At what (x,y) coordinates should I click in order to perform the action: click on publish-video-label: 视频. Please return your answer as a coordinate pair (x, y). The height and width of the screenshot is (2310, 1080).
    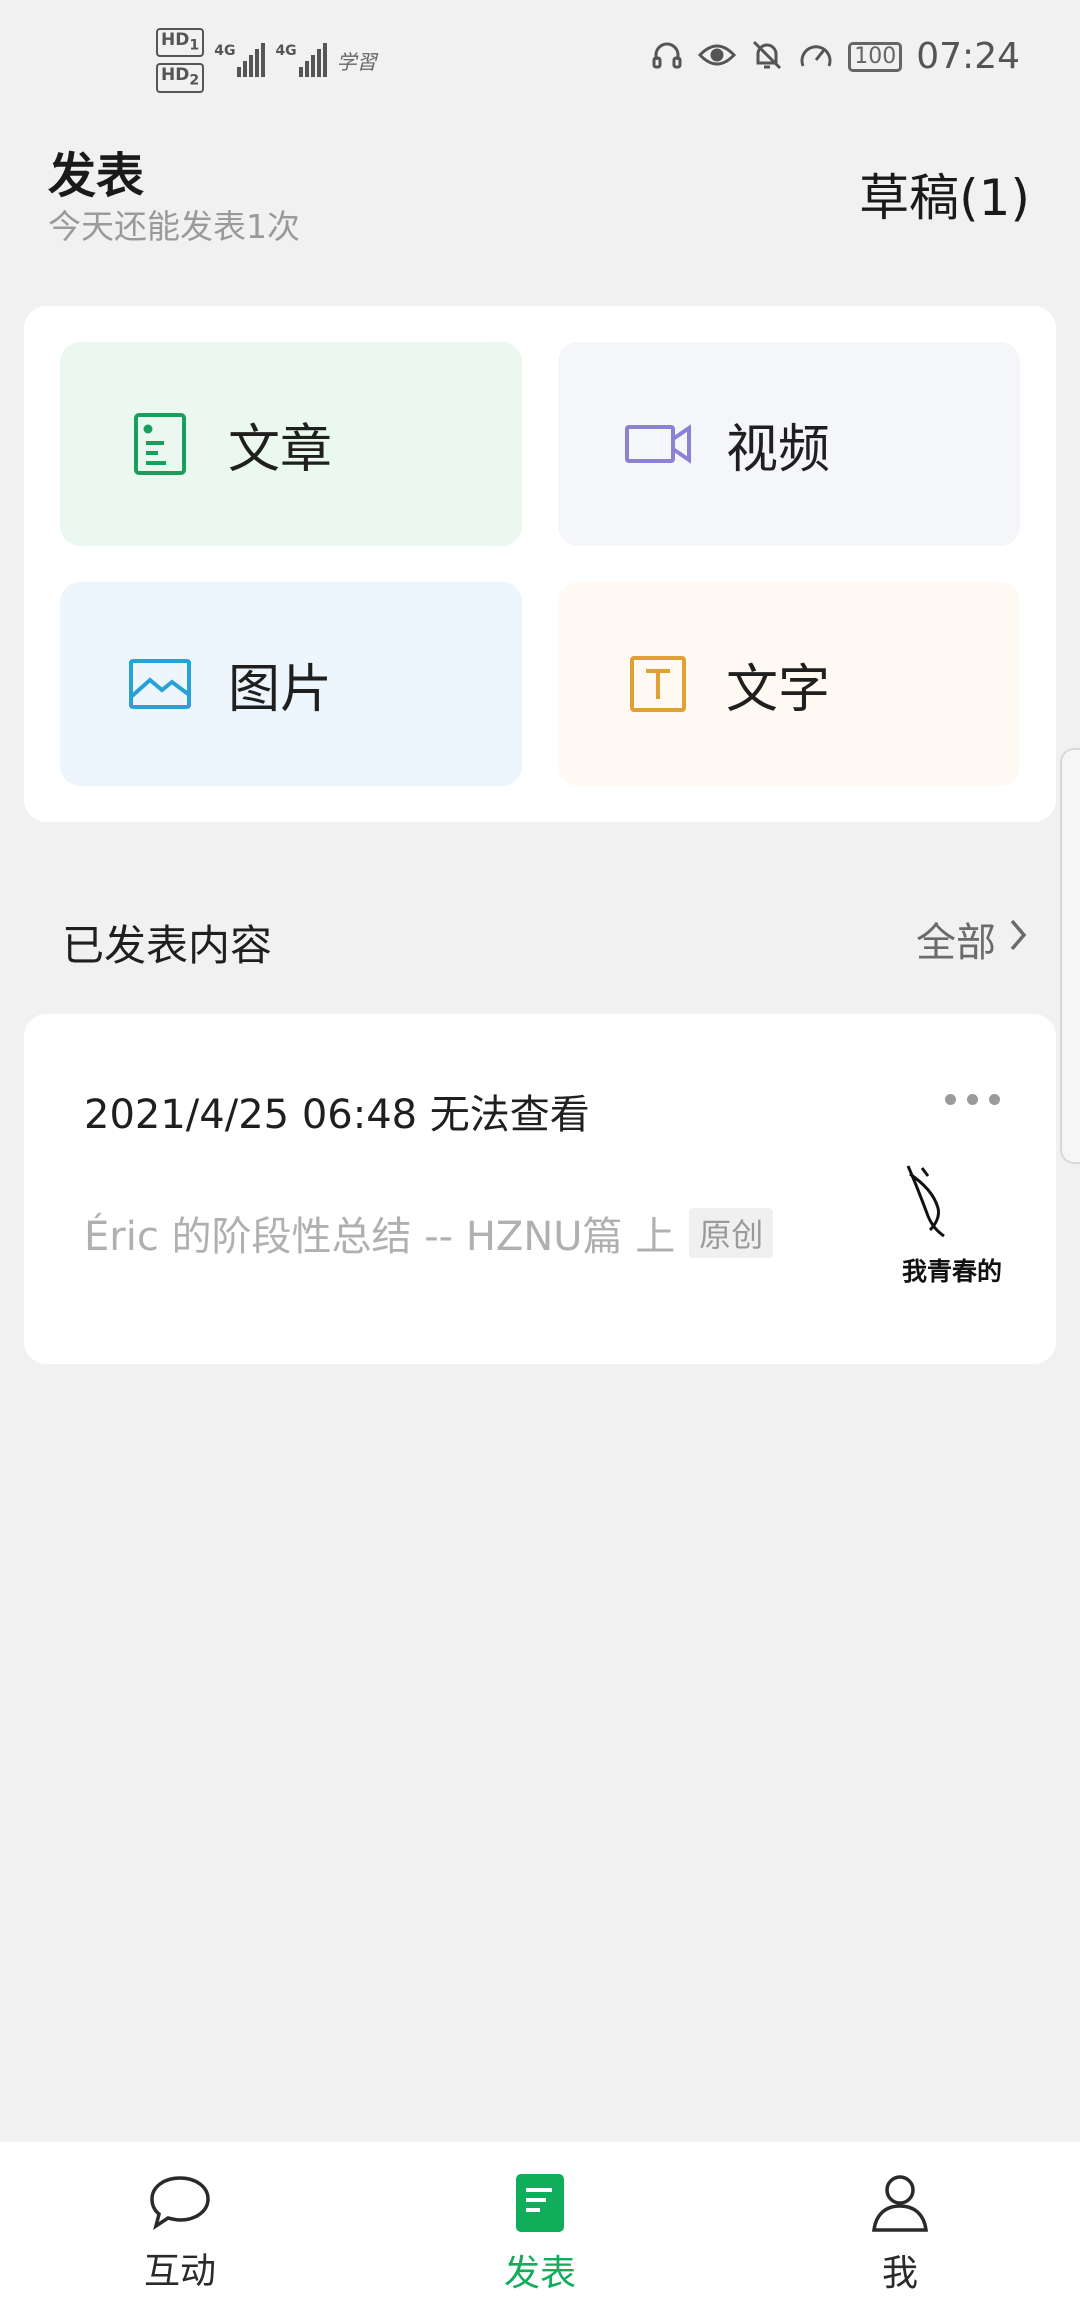
    Looking at the image, I should click on (778, 449).